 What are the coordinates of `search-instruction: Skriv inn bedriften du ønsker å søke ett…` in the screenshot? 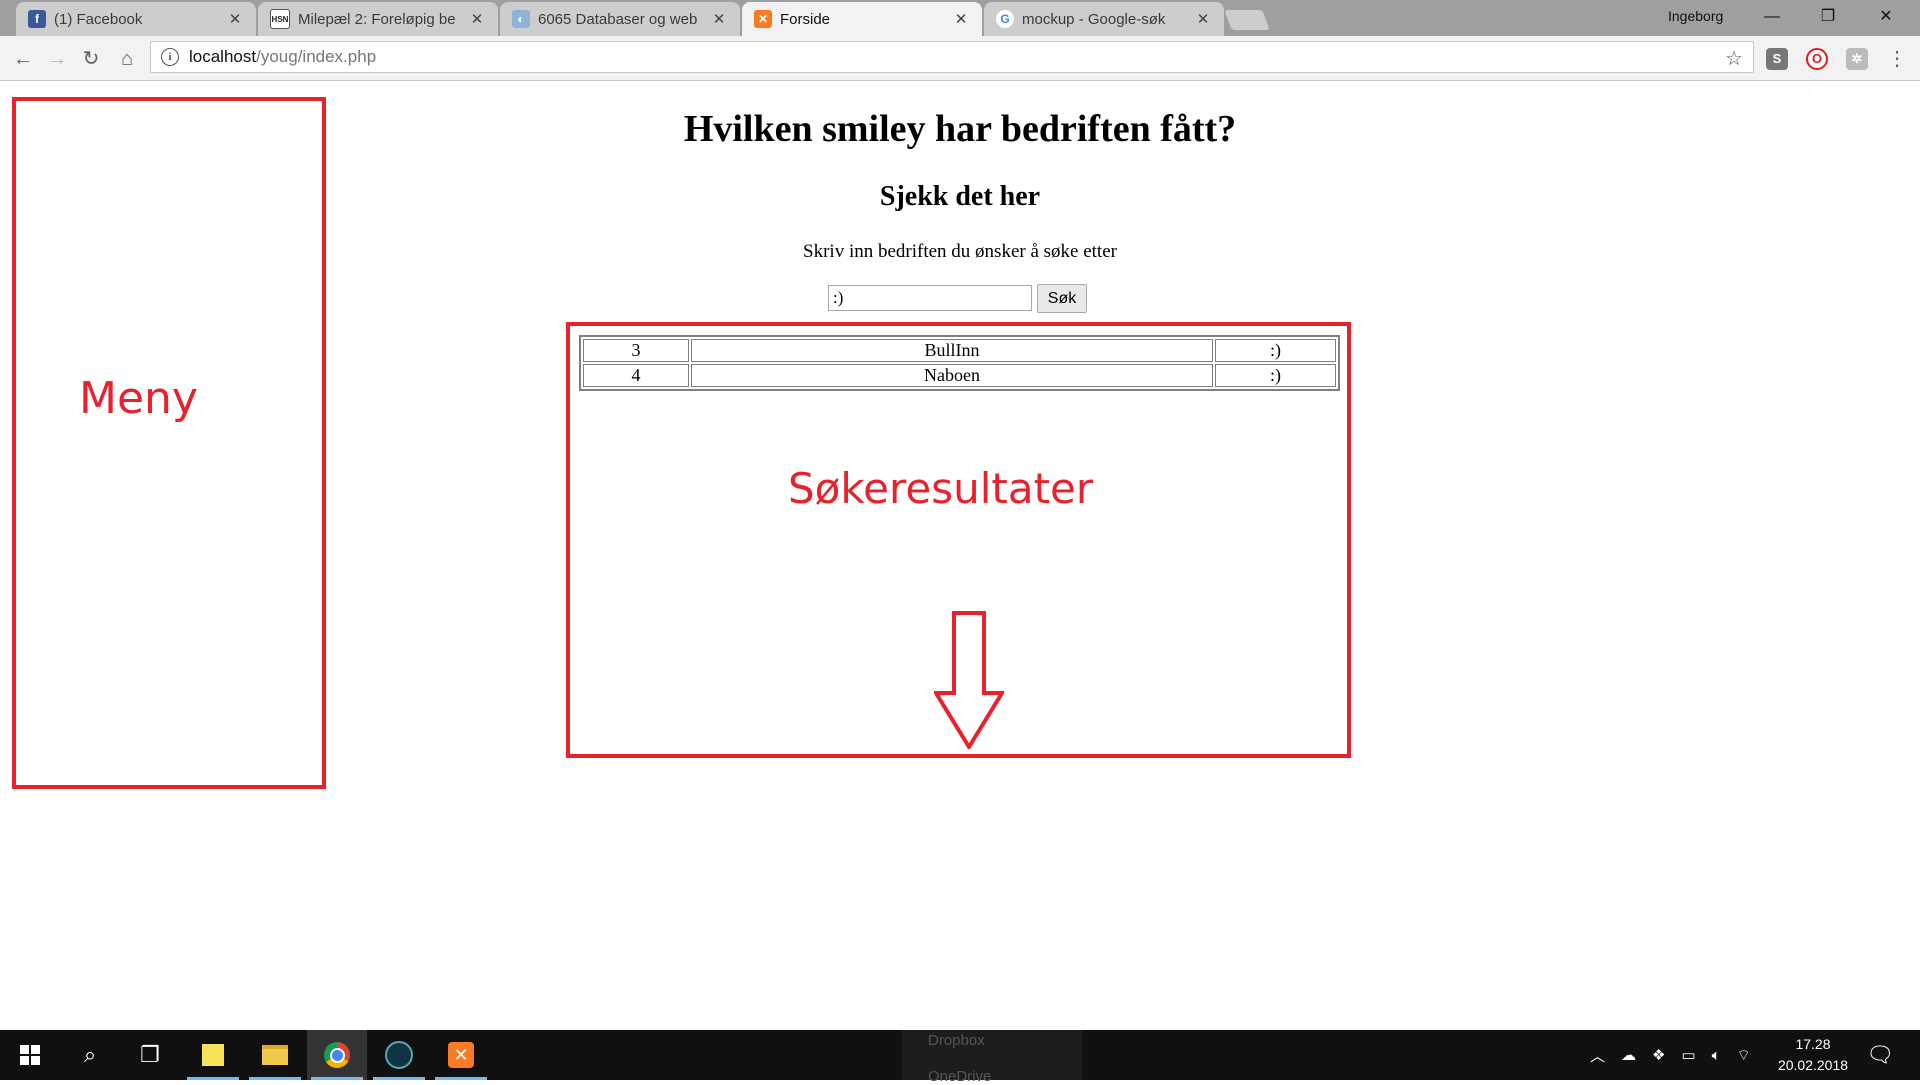 It's located at (960, 251).